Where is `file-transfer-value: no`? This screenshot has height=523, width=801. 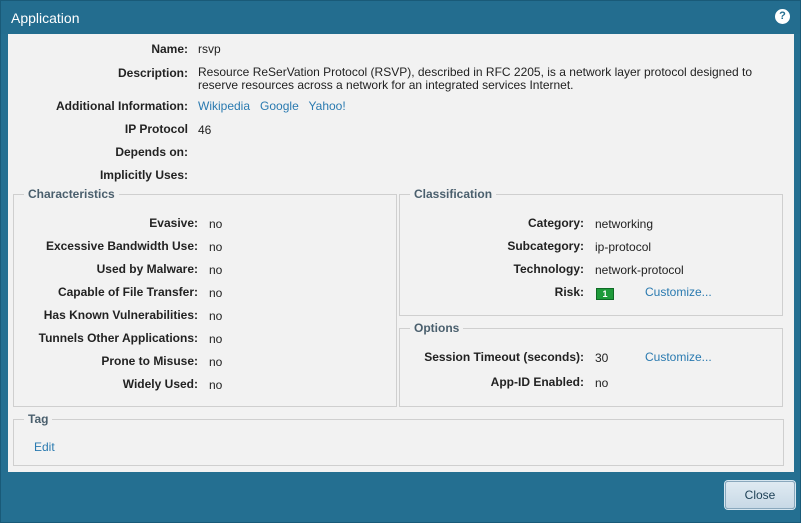
file-transfer-value: no is located at coordinates (216, 293).